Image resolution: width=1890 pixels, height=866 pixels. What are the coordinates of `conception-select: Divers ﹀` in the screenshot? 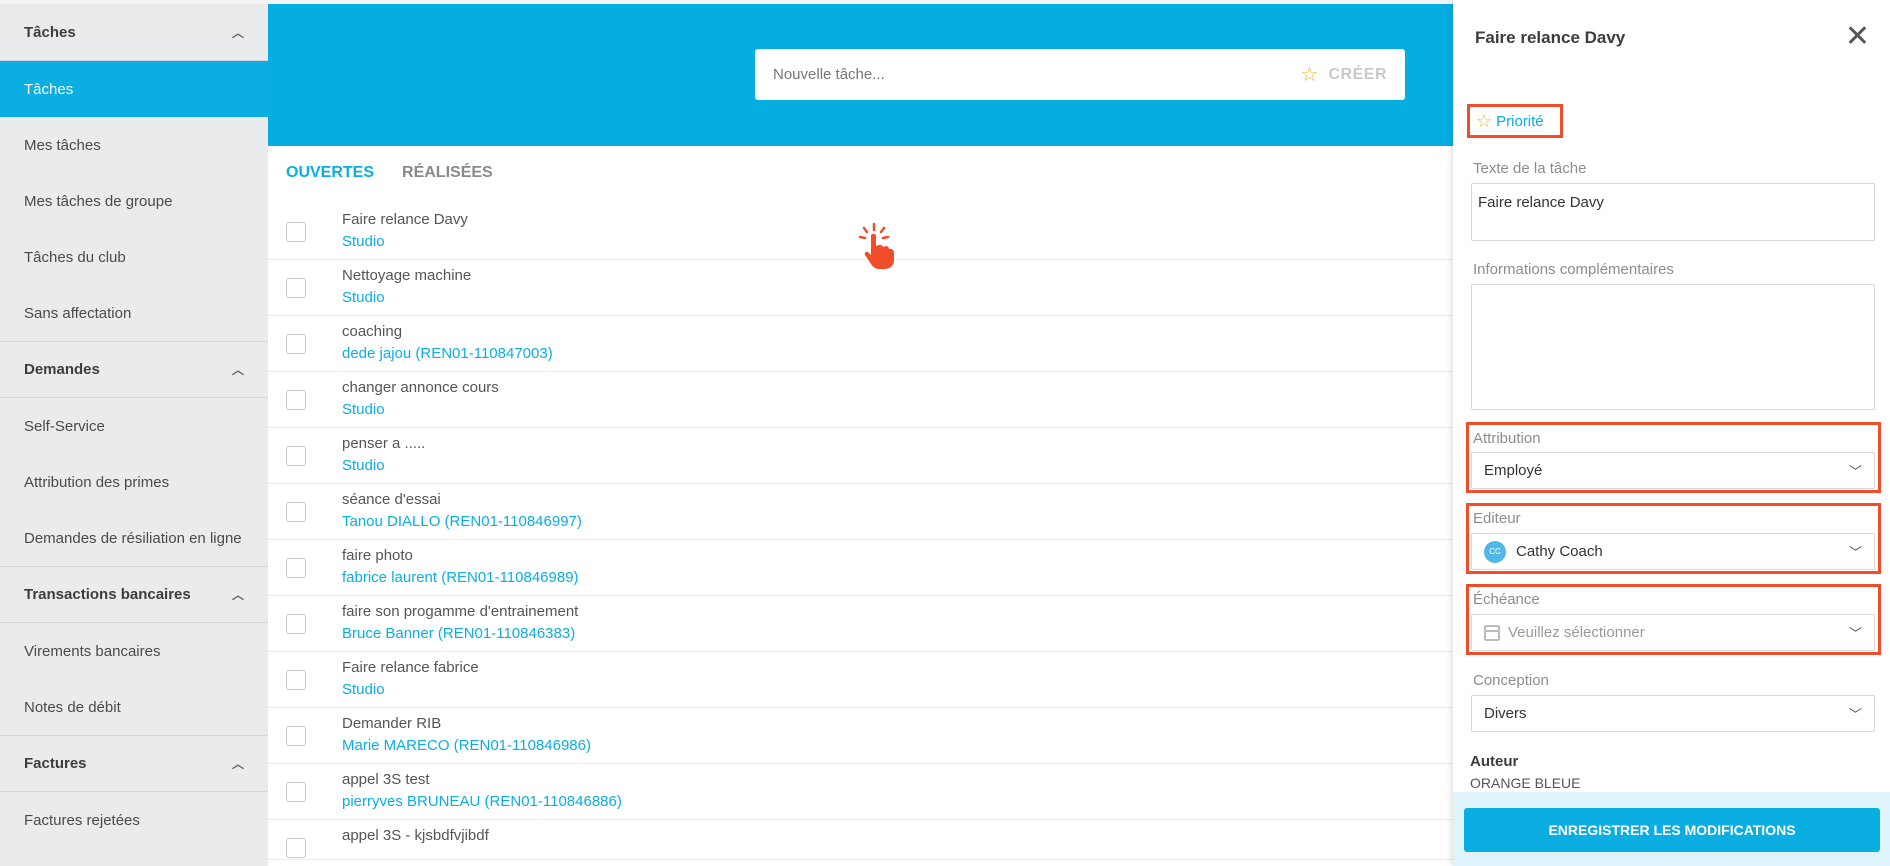 It's located at (1673, 713).